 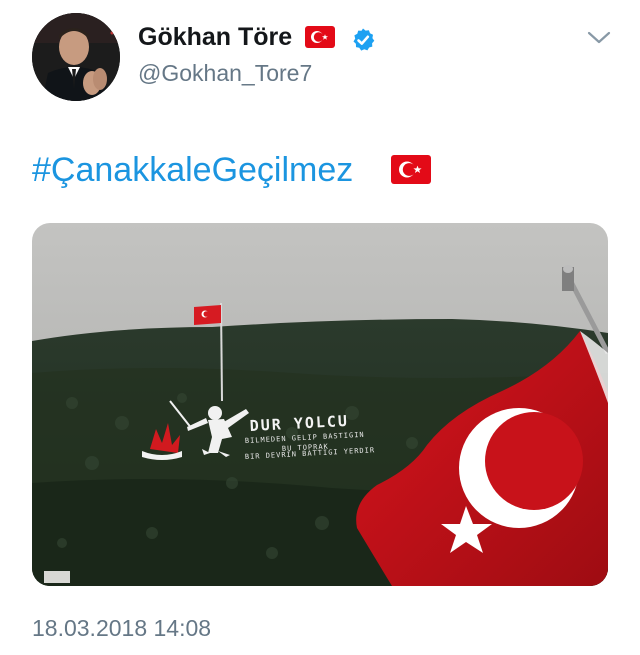 I want to click on author-display-name: Gökhan Töre, so click(x=215, y=37).